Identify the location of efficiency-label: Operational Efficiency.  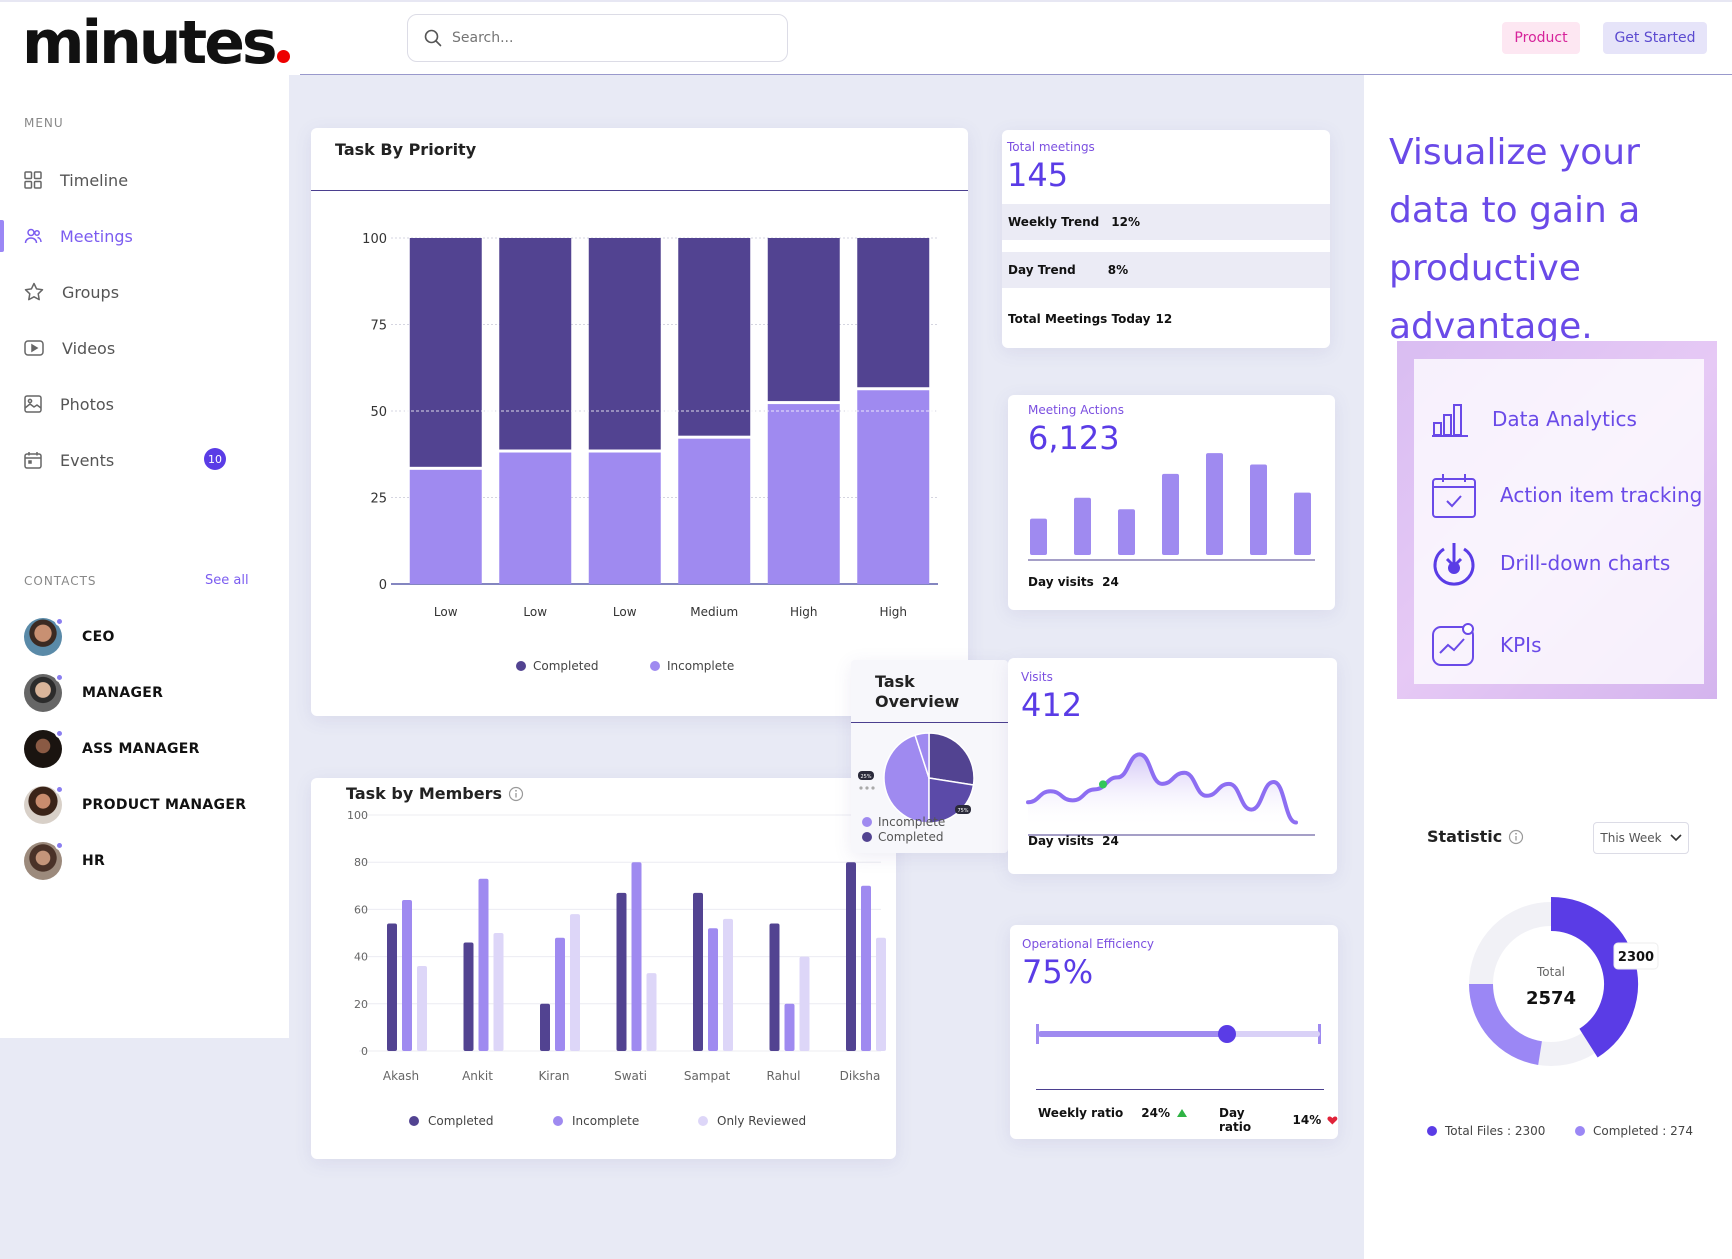
(1088, 944).